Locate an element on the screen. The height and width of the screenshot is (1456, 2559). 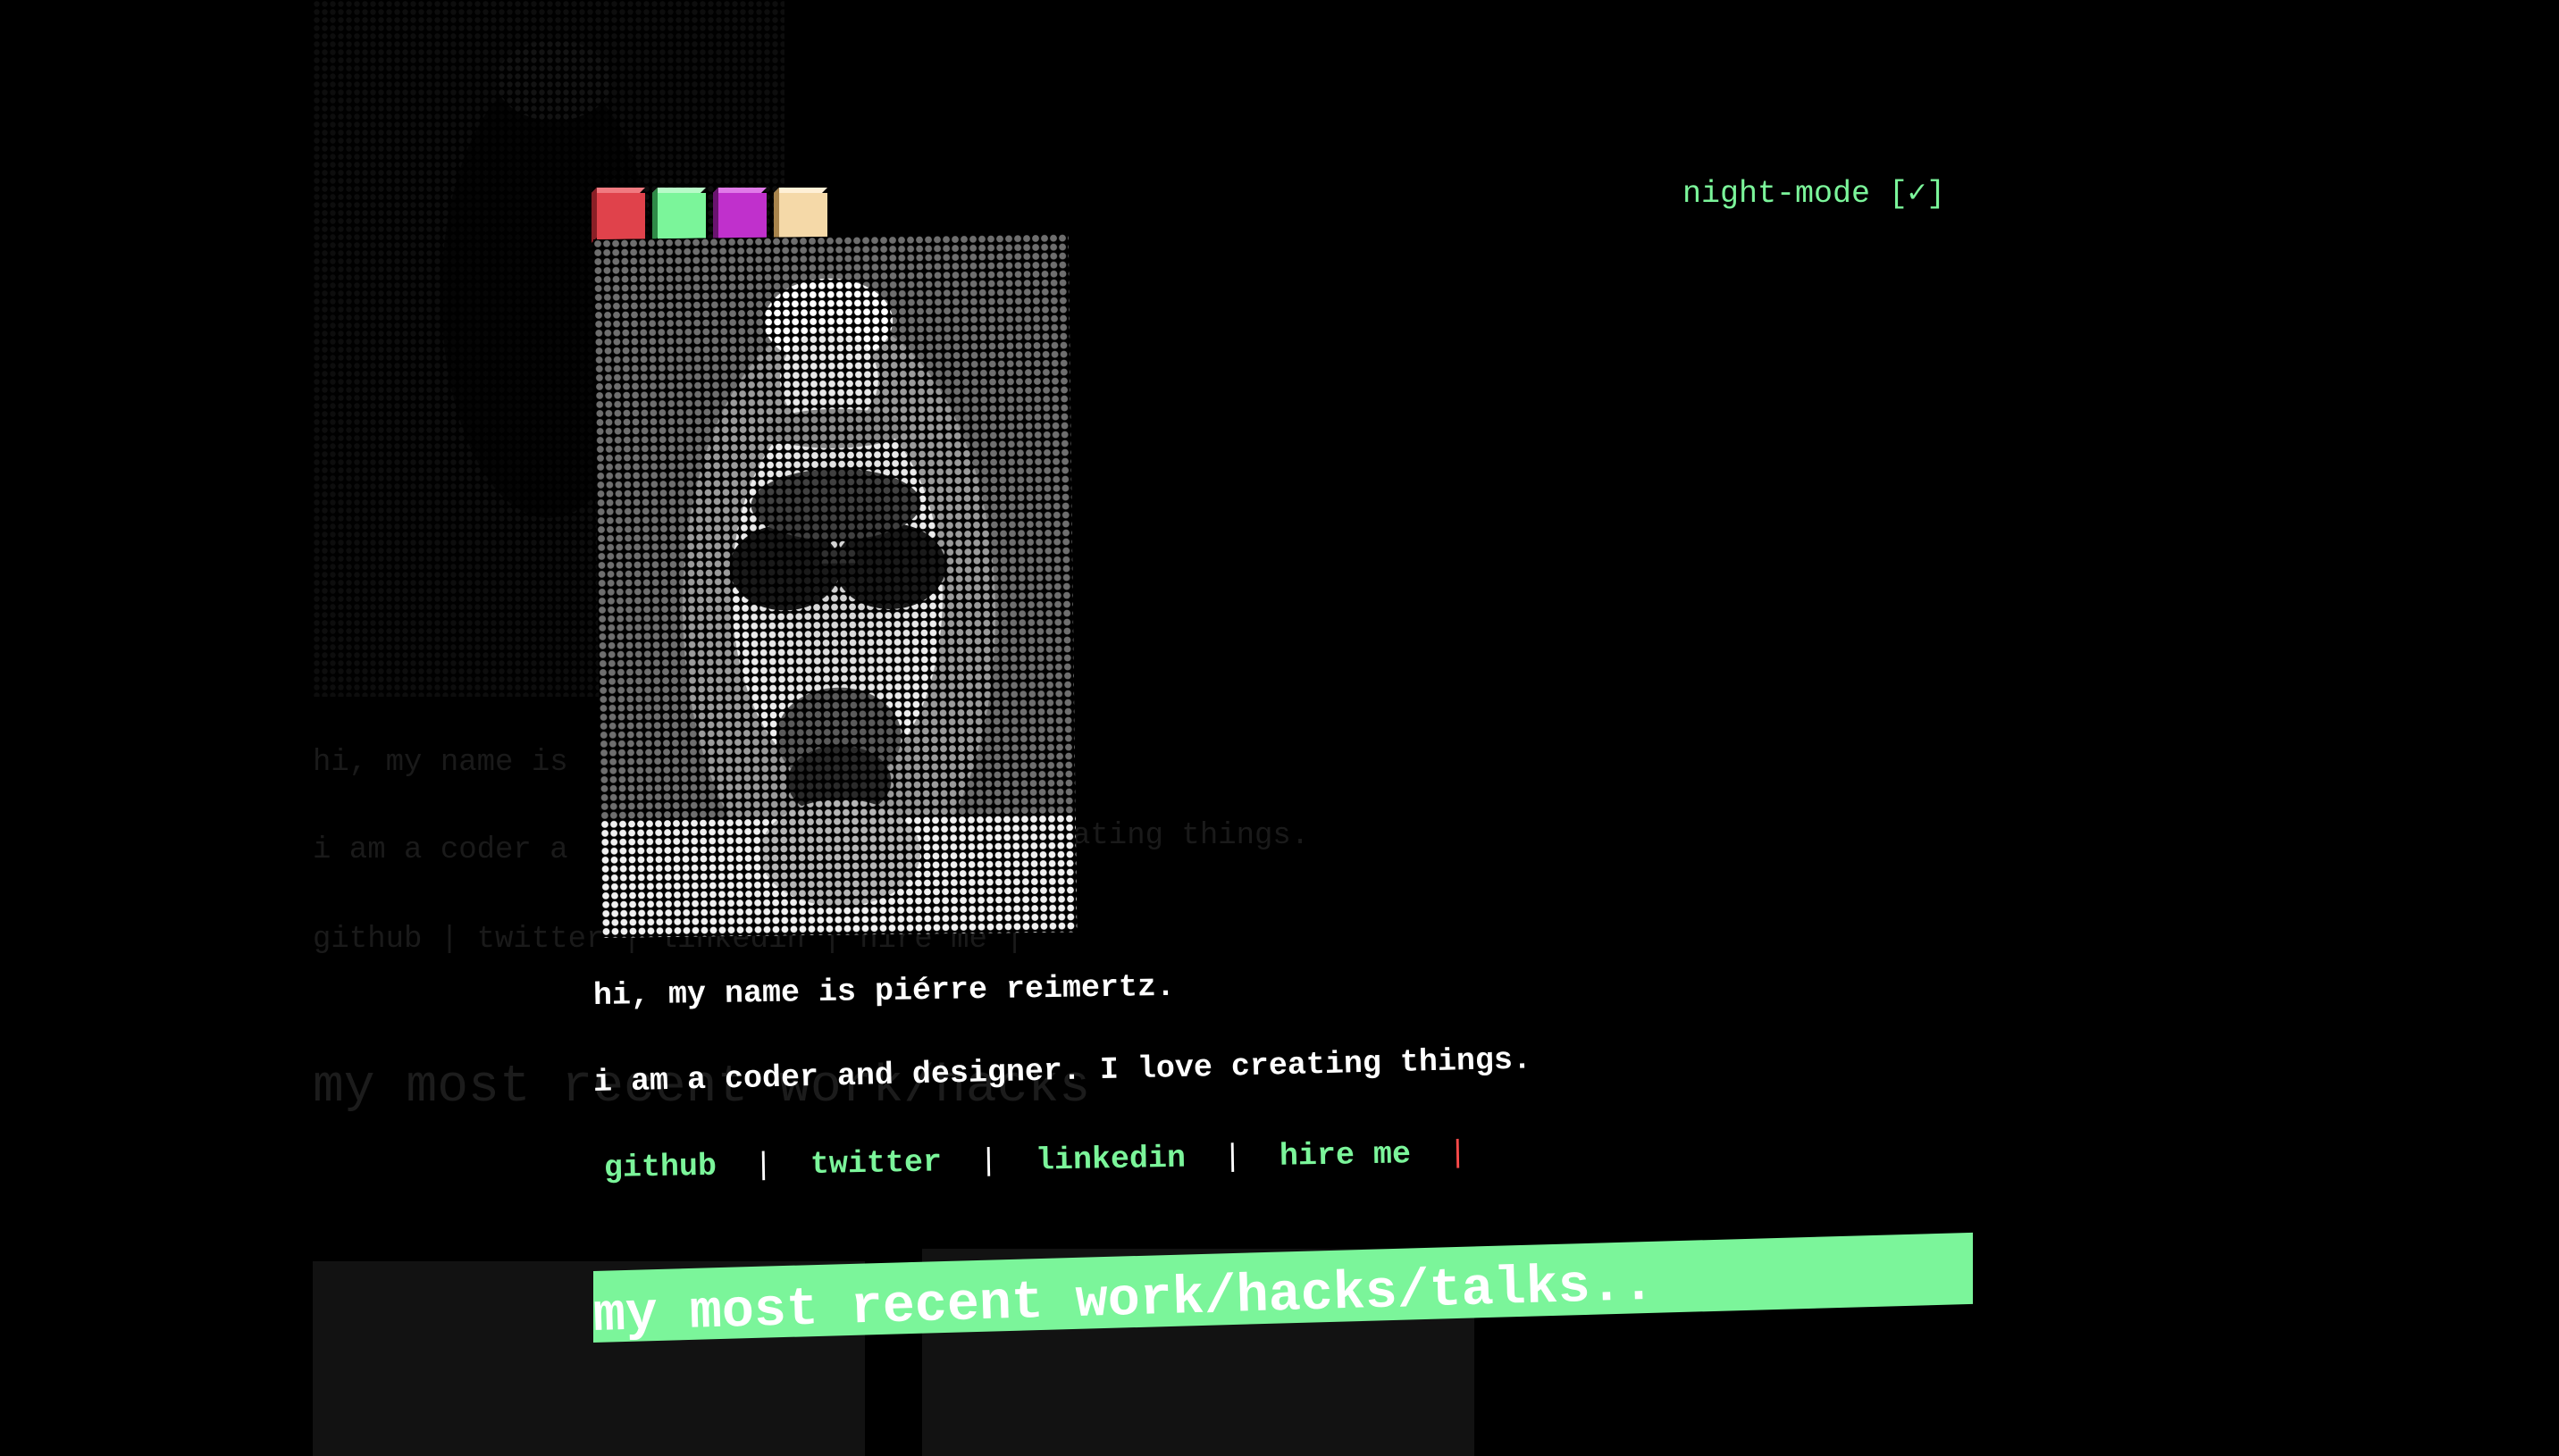
hire-me-link: hire me is located at coordinates (1346, 1155).